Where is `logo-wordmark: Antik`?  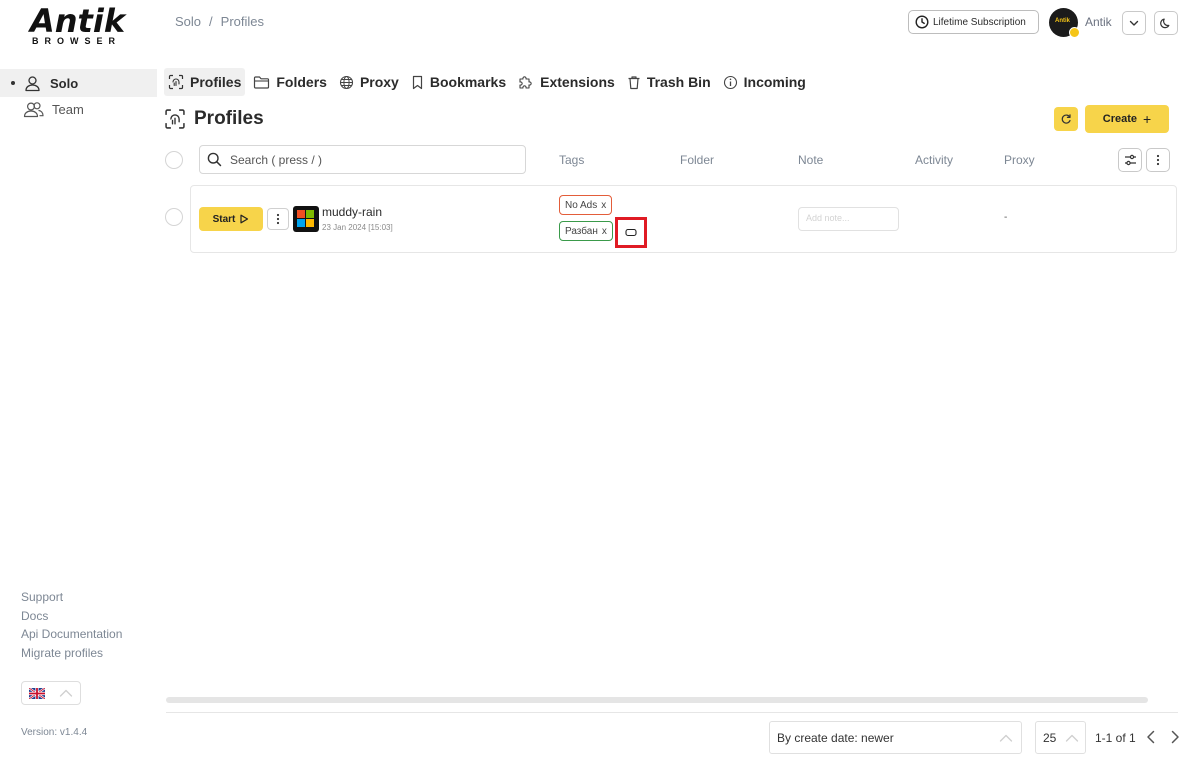
logo-wordmark: Antik is located at coordinates (78, 21).